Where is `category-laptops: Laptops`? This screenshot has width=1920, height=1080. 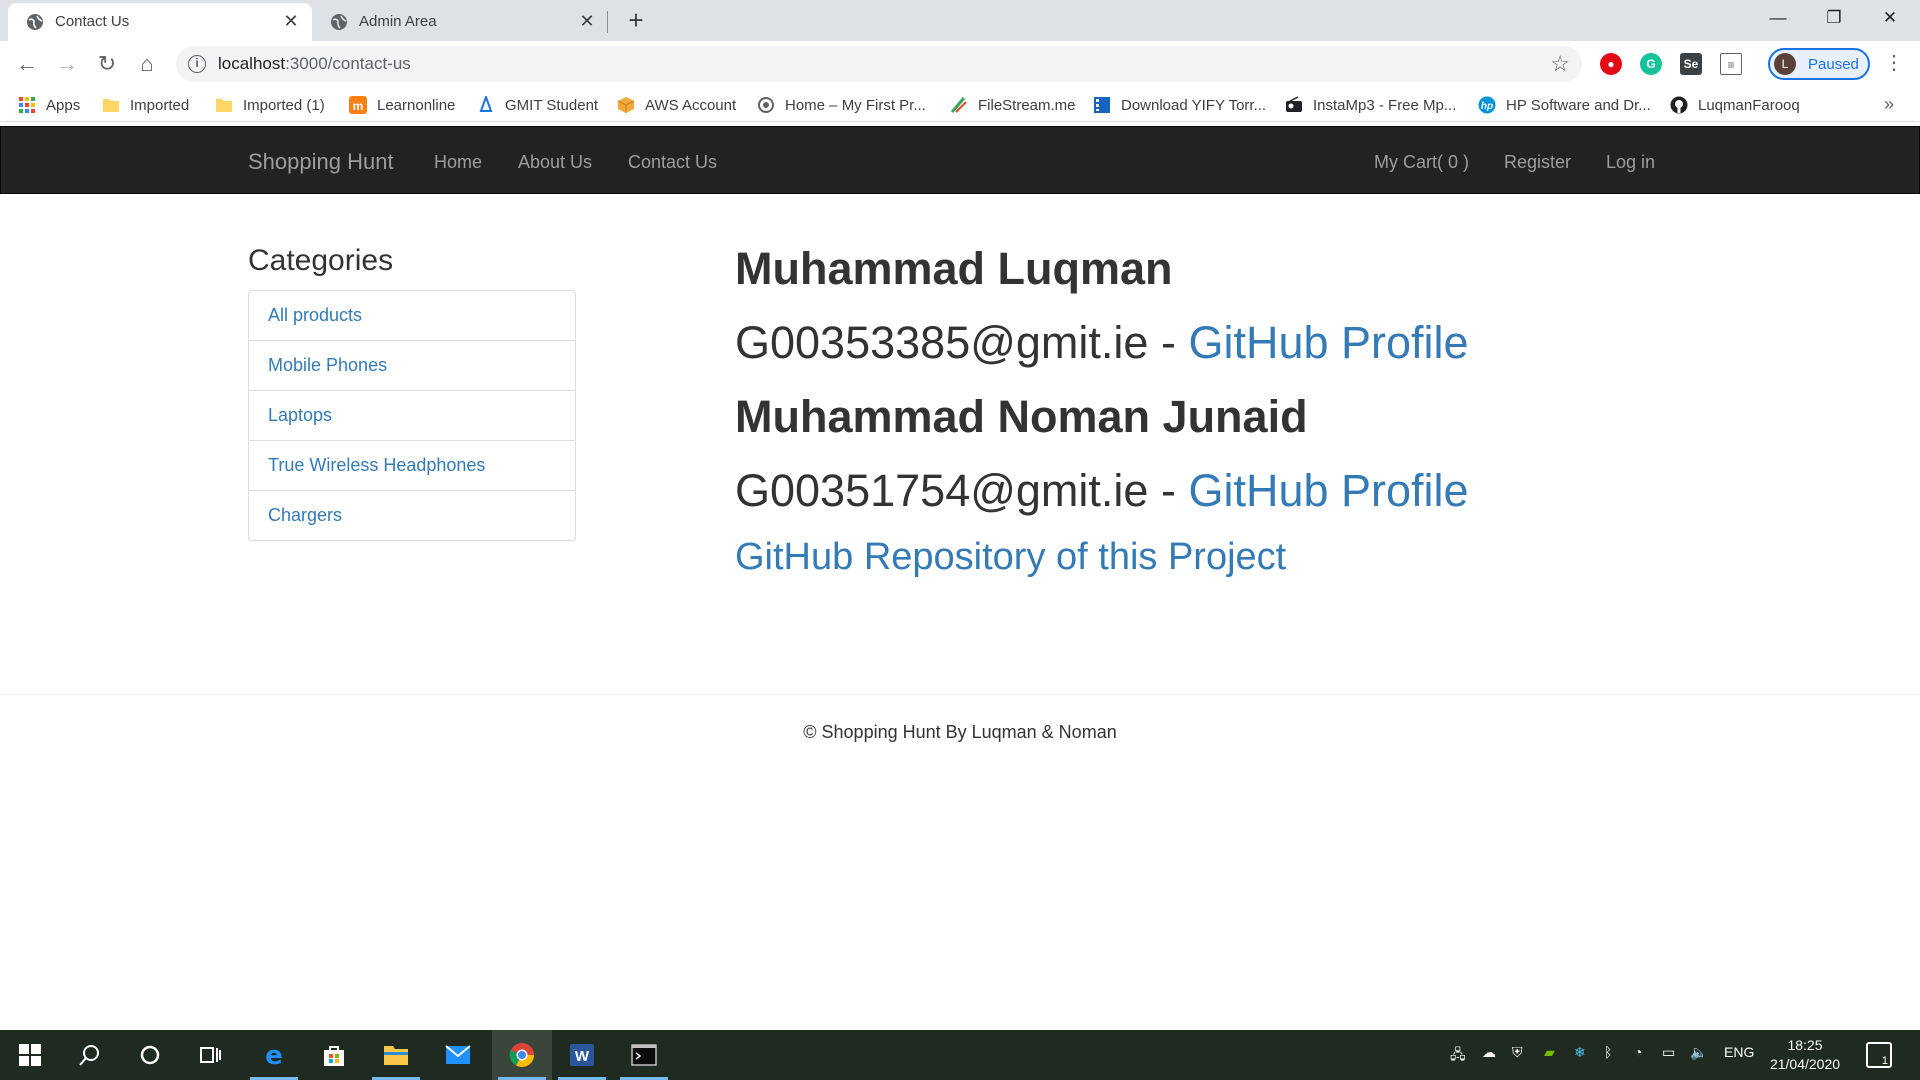
category-laptops: Laptops is located at coordinates (412, 415).